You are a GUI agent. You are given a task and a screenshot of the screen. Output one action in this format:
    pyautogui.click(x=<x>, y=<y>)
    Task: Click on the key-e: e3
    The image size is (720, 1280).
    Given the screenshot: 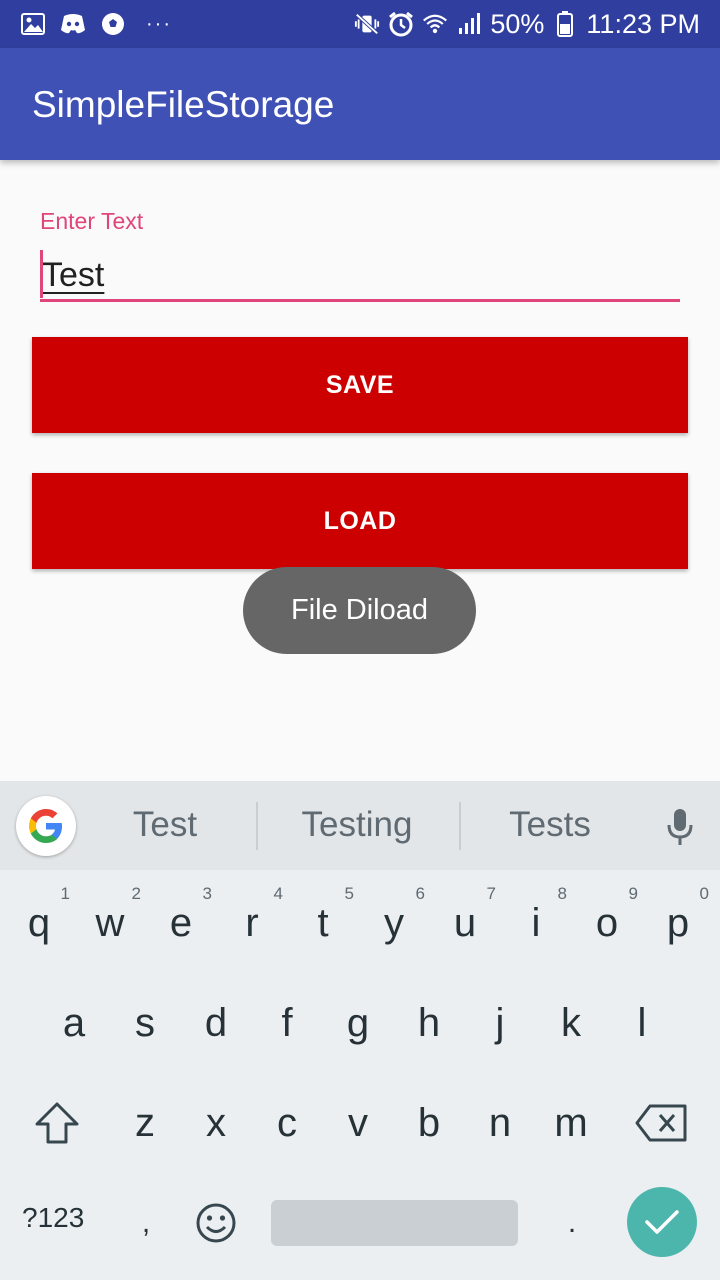 What is the action you would take?
    pyautogui.click(x=181, y=923)
    